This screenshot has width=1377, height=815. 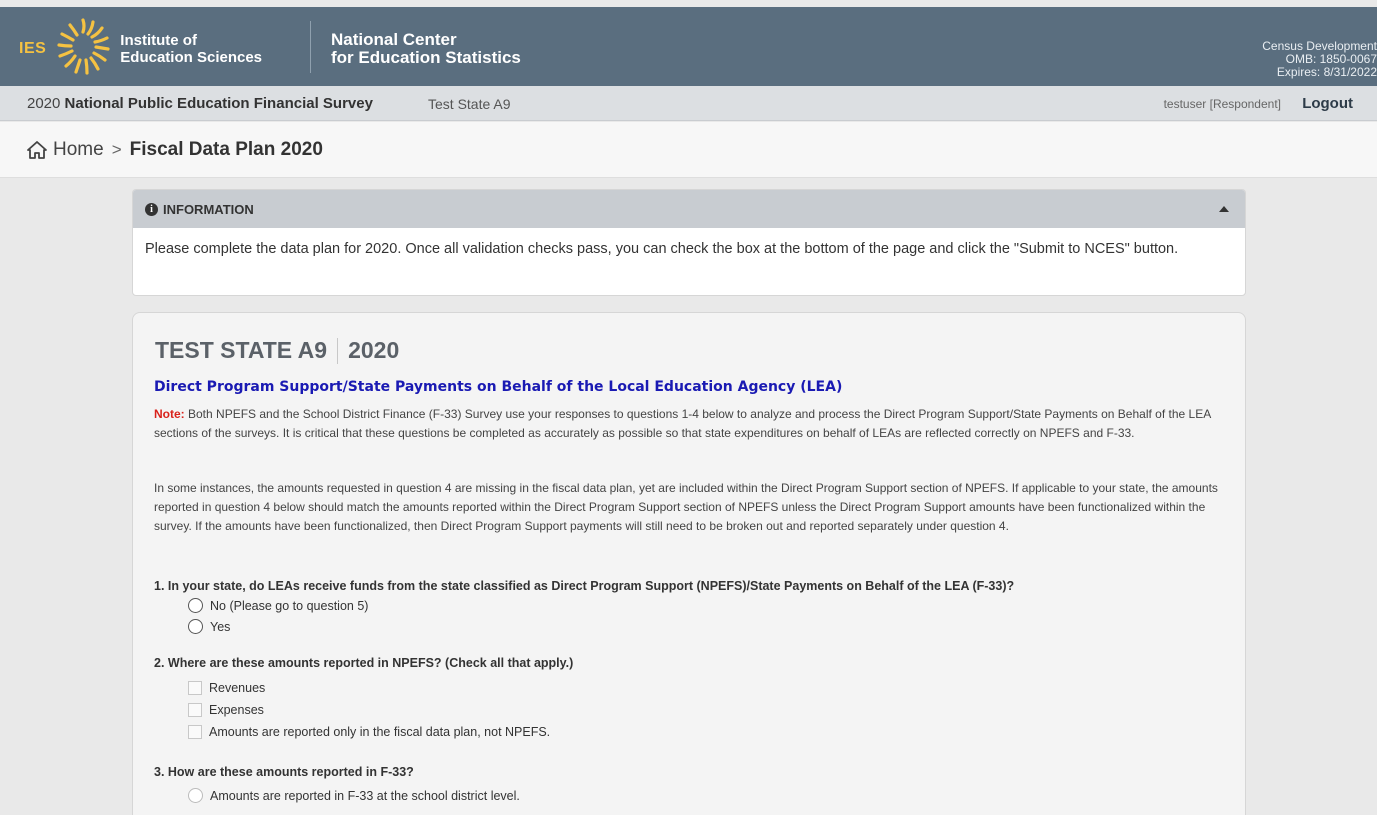 What do you see at coordinates (688, 150) in the screenshot?
I see `breadcrumb-bar: Home > Fiscal Data Plan 2020` at bounding box center [688, 150].